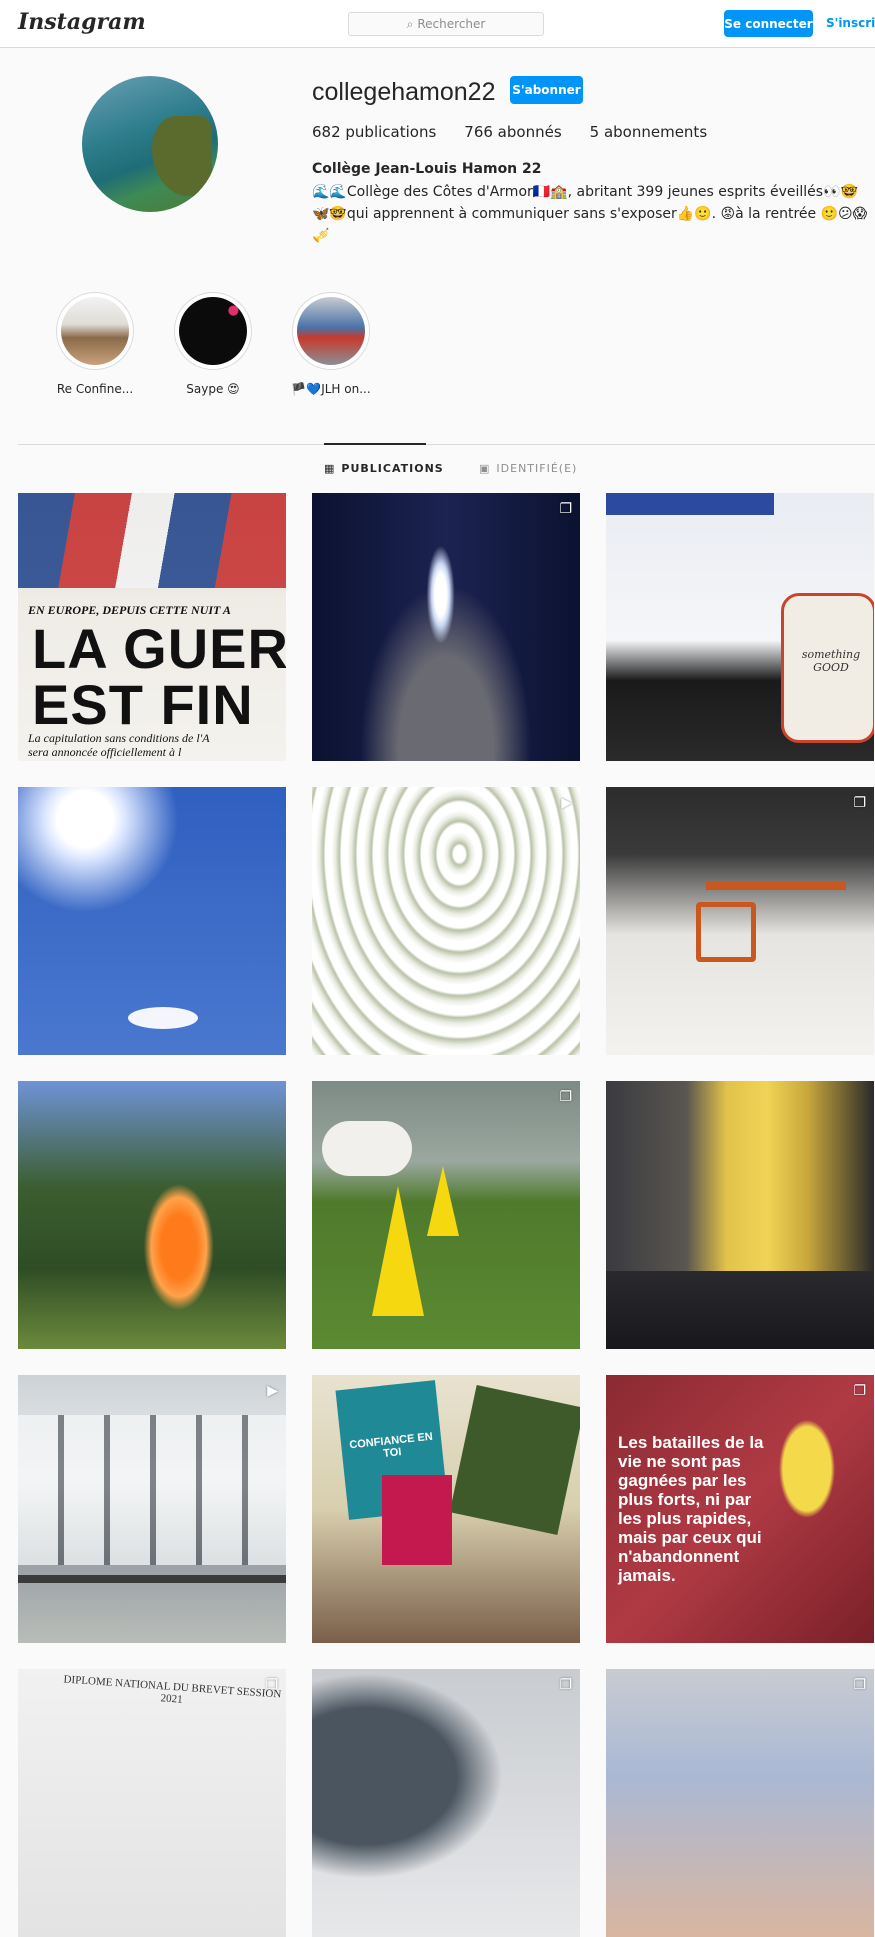  I want to click on tabs-divider, so click(446, 444).